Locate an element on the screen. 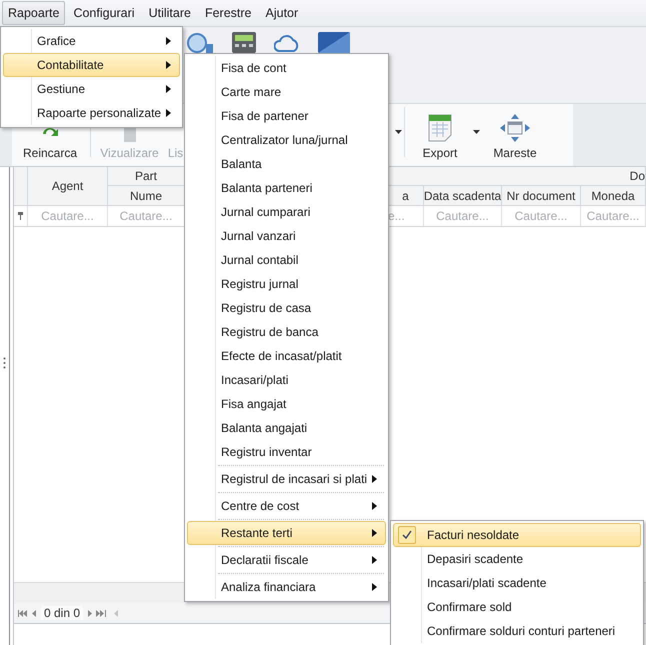  menu-item: Centre de cost is located at coordinates (286, 506).